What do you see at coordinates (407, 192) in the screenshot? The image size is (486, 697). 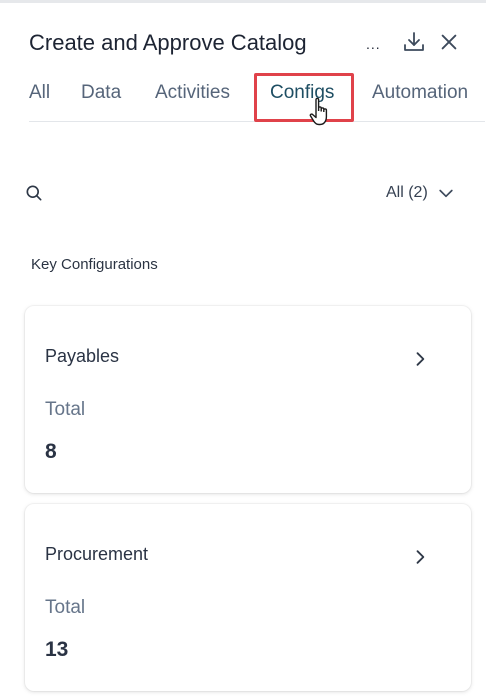 I see `filter-label: All (2)` at bounding box center [407, 192].